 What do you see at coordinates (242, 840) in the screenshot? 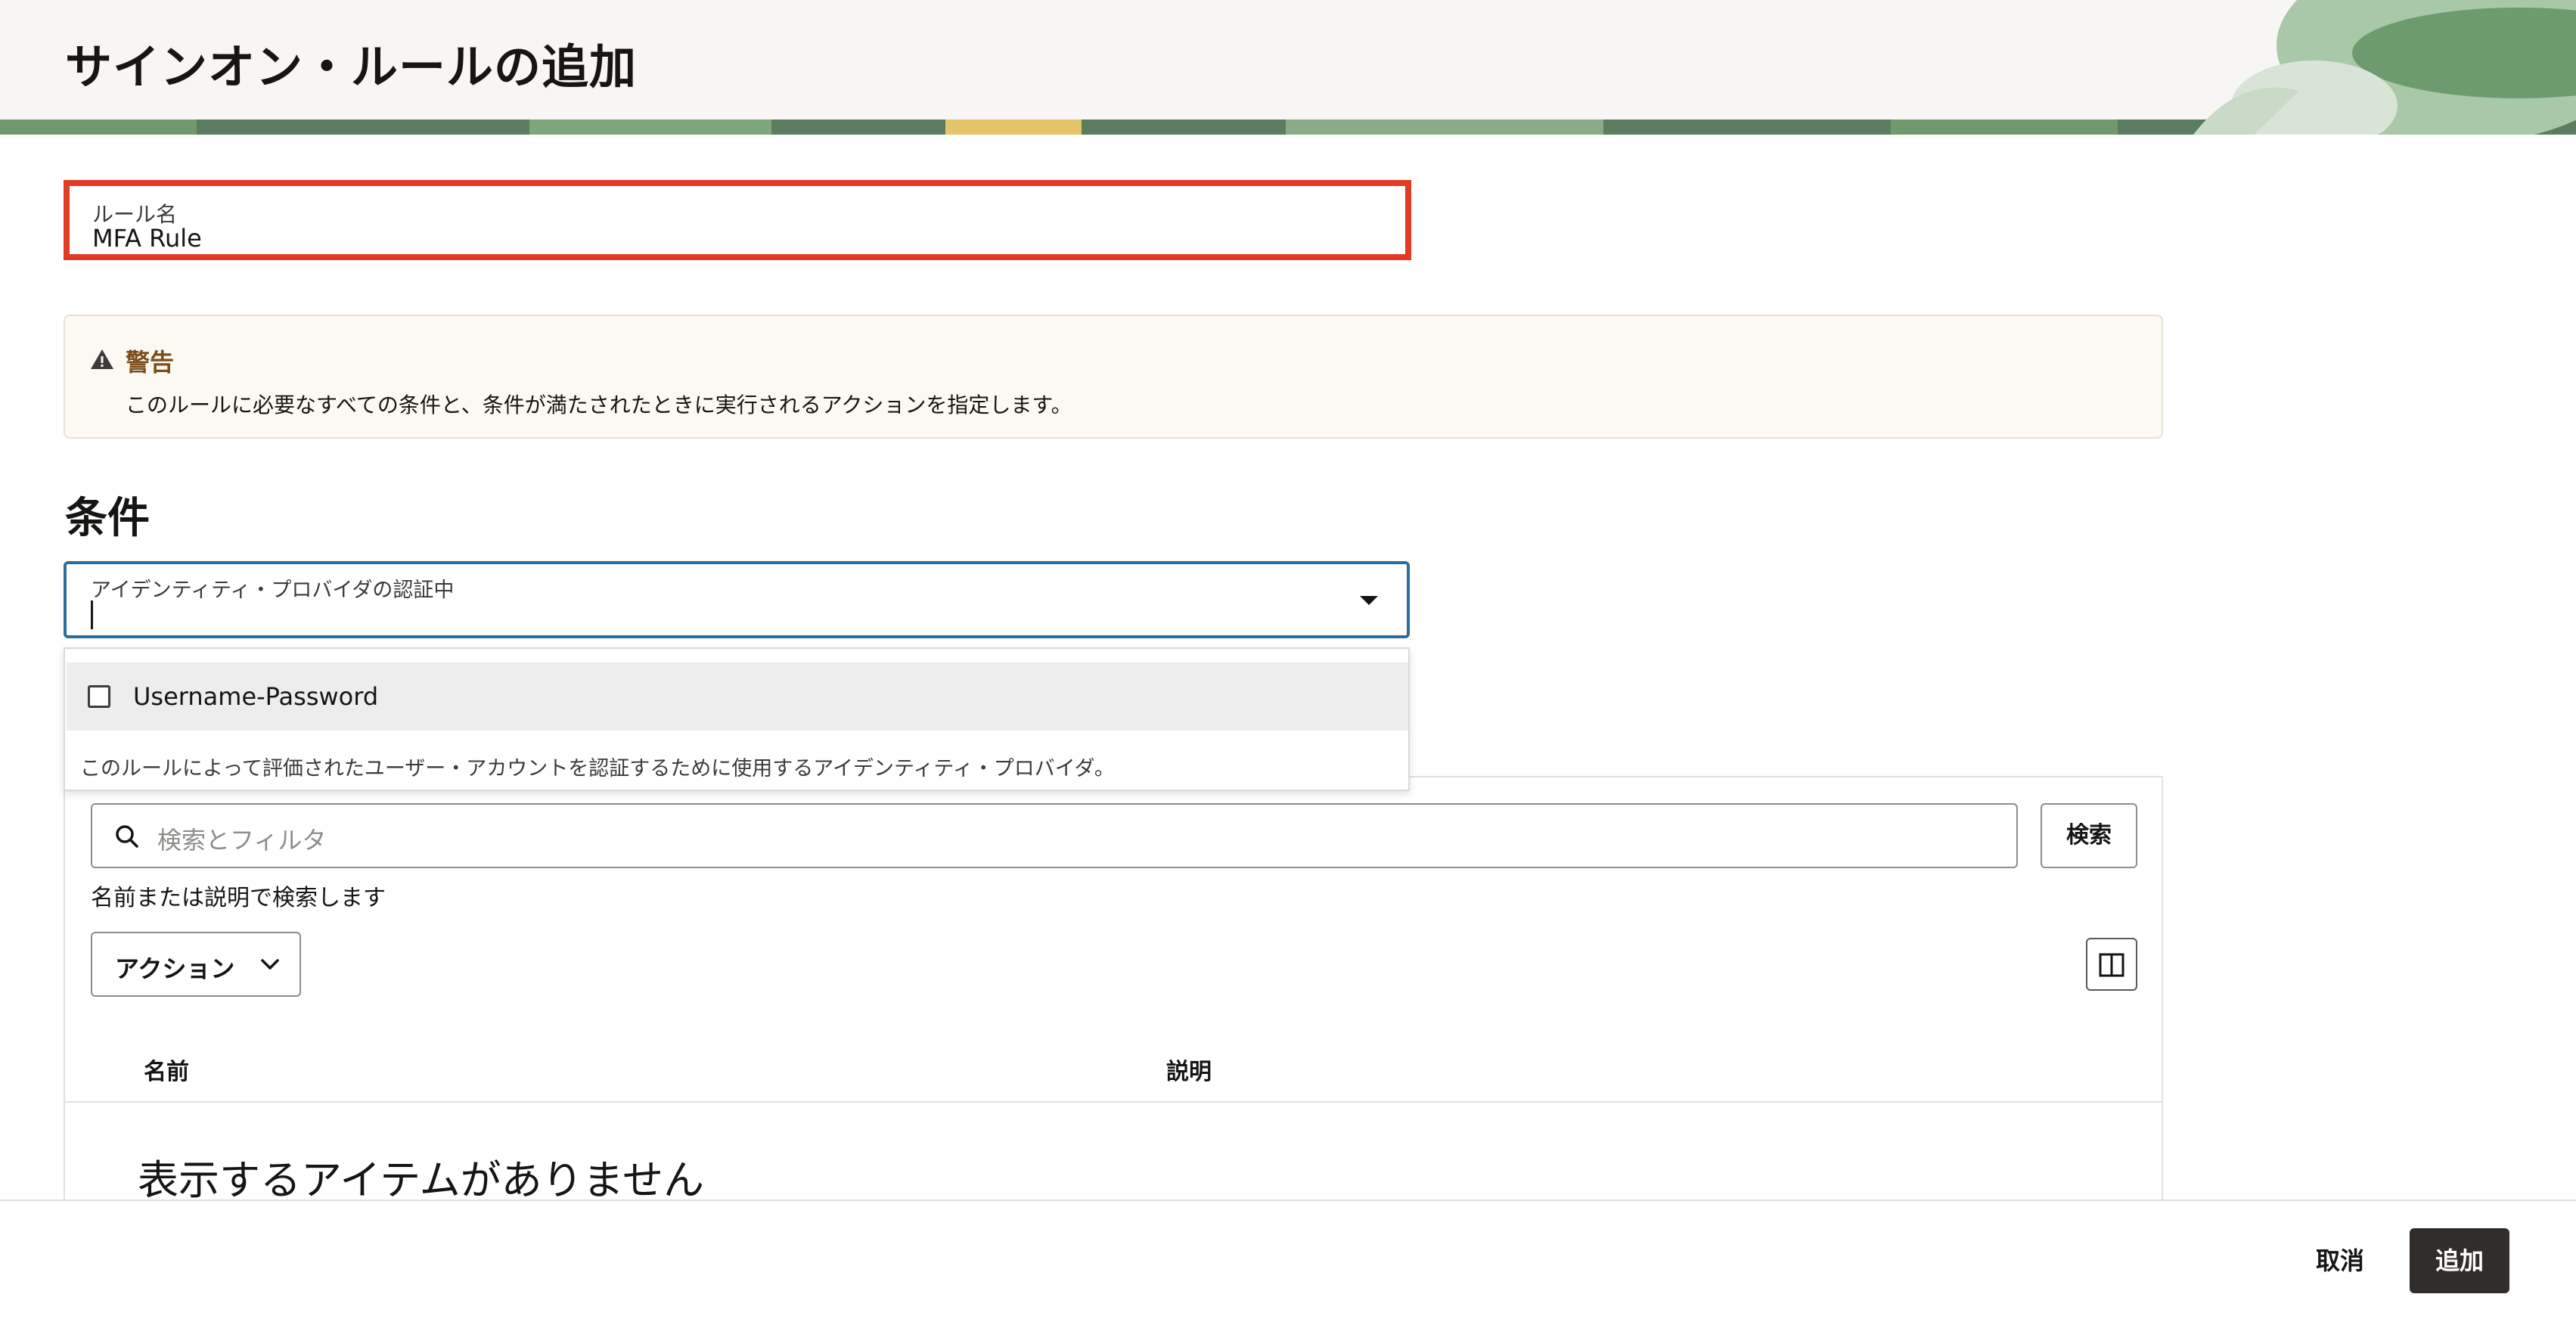
I see `search-placeholder: 検索とフィルタ` at bounding box center [242, 840].